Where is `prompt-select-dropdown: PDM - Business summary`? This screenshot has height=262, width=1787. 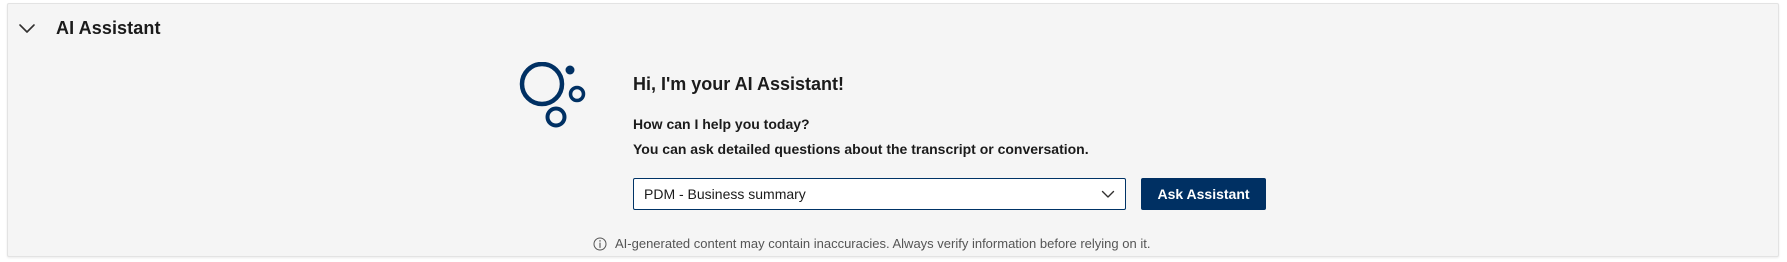 prompt-select-dropdown: PDM - Business summary is located at coordinates (879, 194).